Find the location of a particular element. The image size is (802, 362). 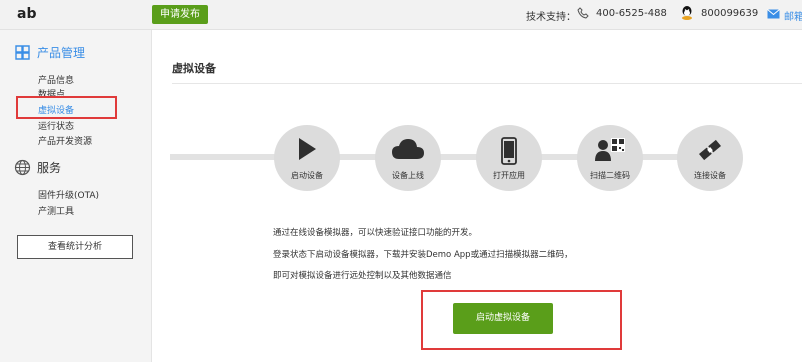

publish-button: 申请发布 is located at coordinates (180, 14).